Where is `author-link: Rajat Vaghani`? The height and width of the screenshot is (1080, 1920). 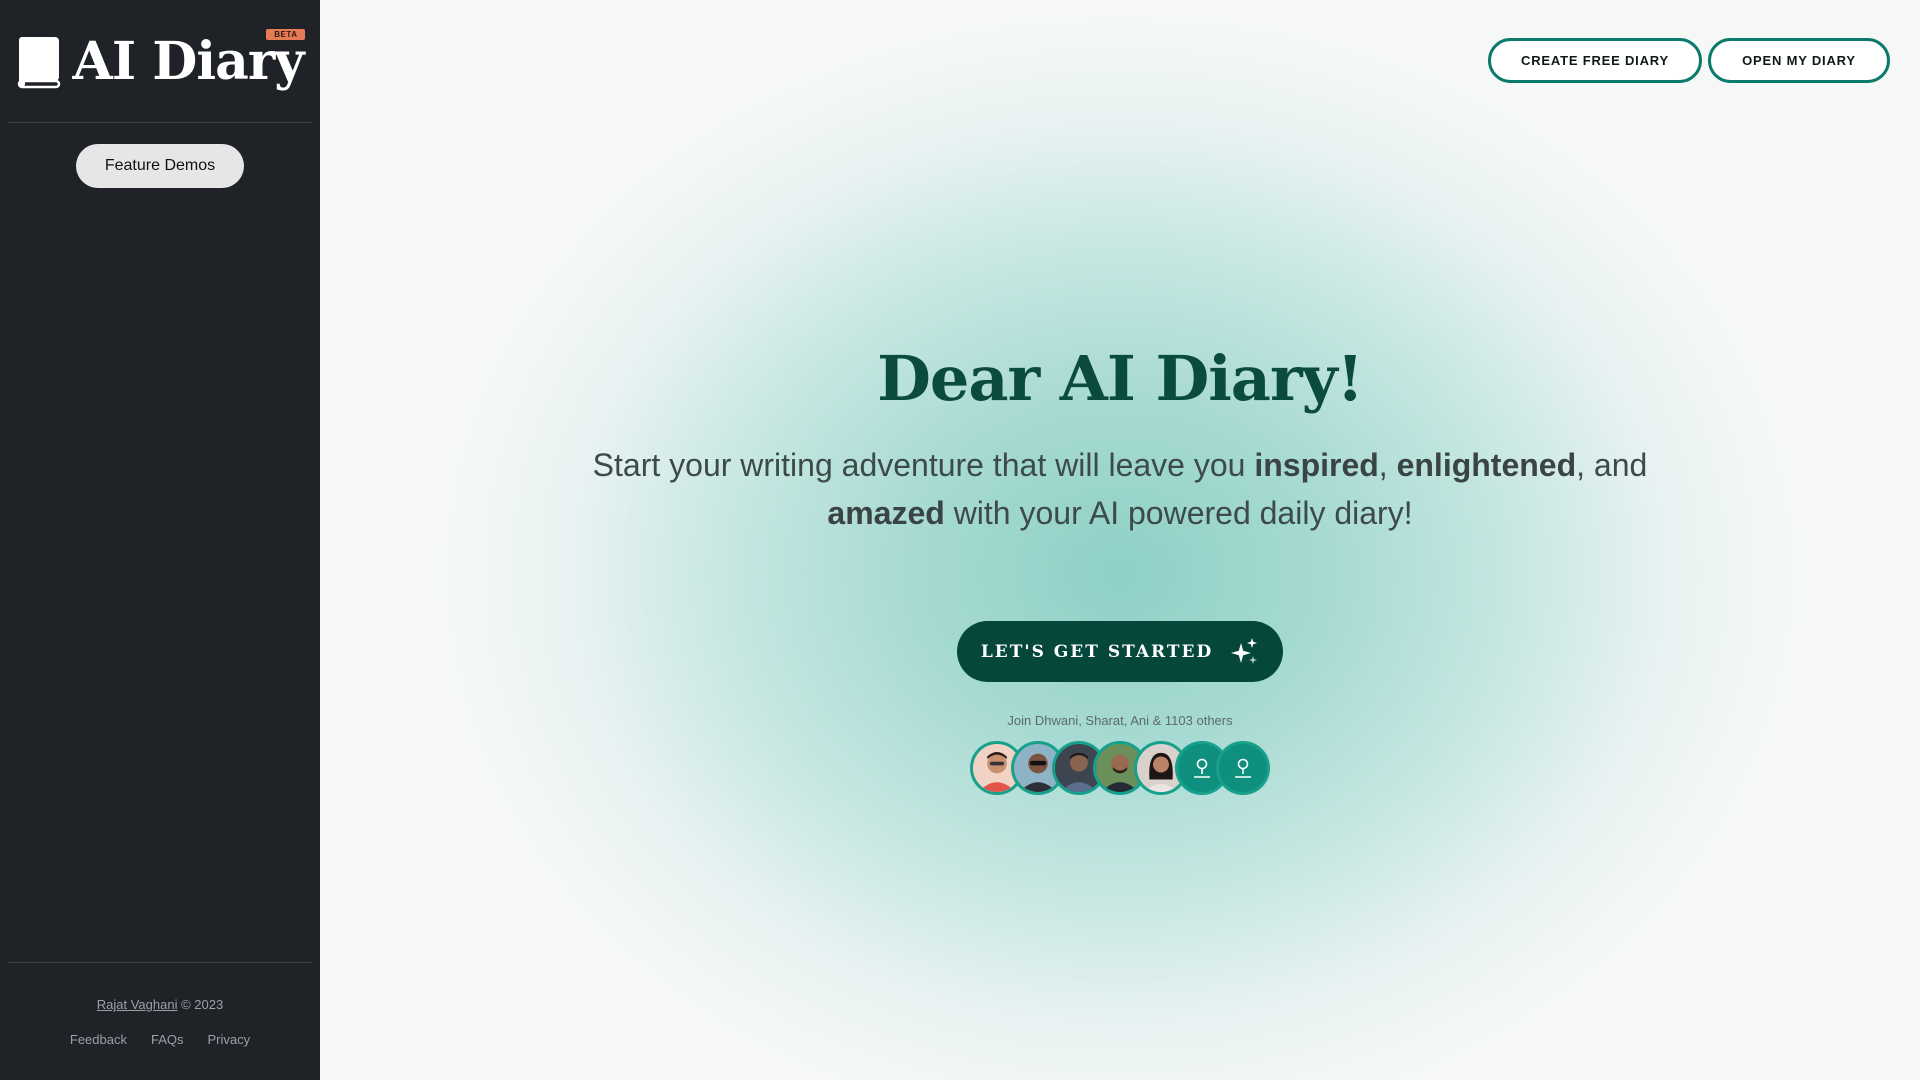
author-link: Rajat Vaghani is located at coordinates (137, 1004).